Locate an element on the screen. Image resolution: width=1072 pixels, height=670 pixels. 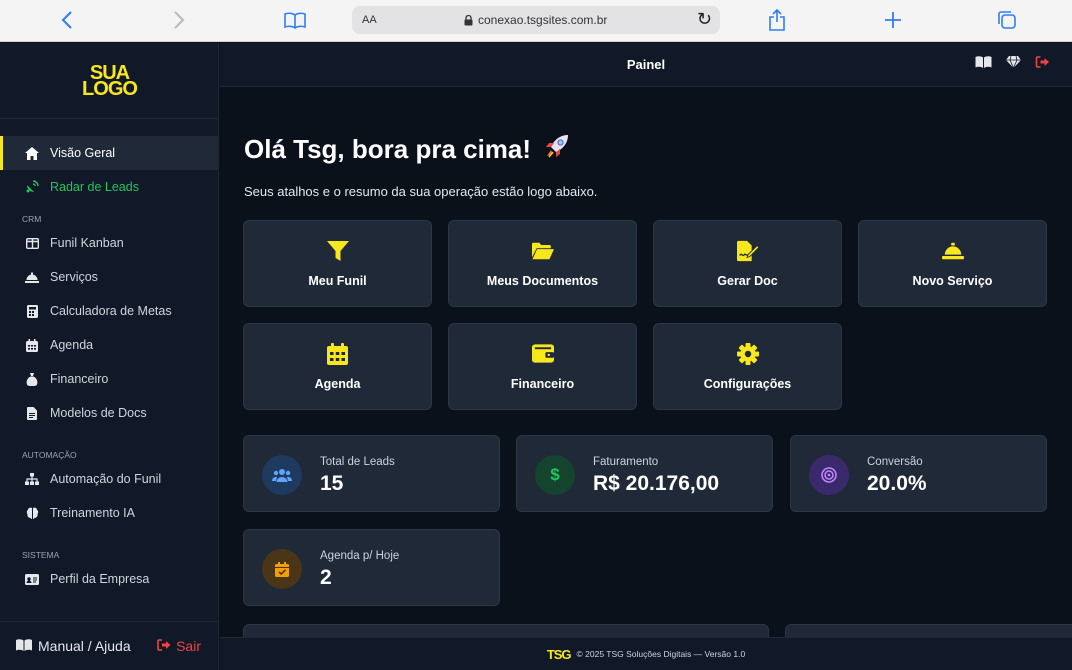
forward-icon is located at coordinates (179, 20).